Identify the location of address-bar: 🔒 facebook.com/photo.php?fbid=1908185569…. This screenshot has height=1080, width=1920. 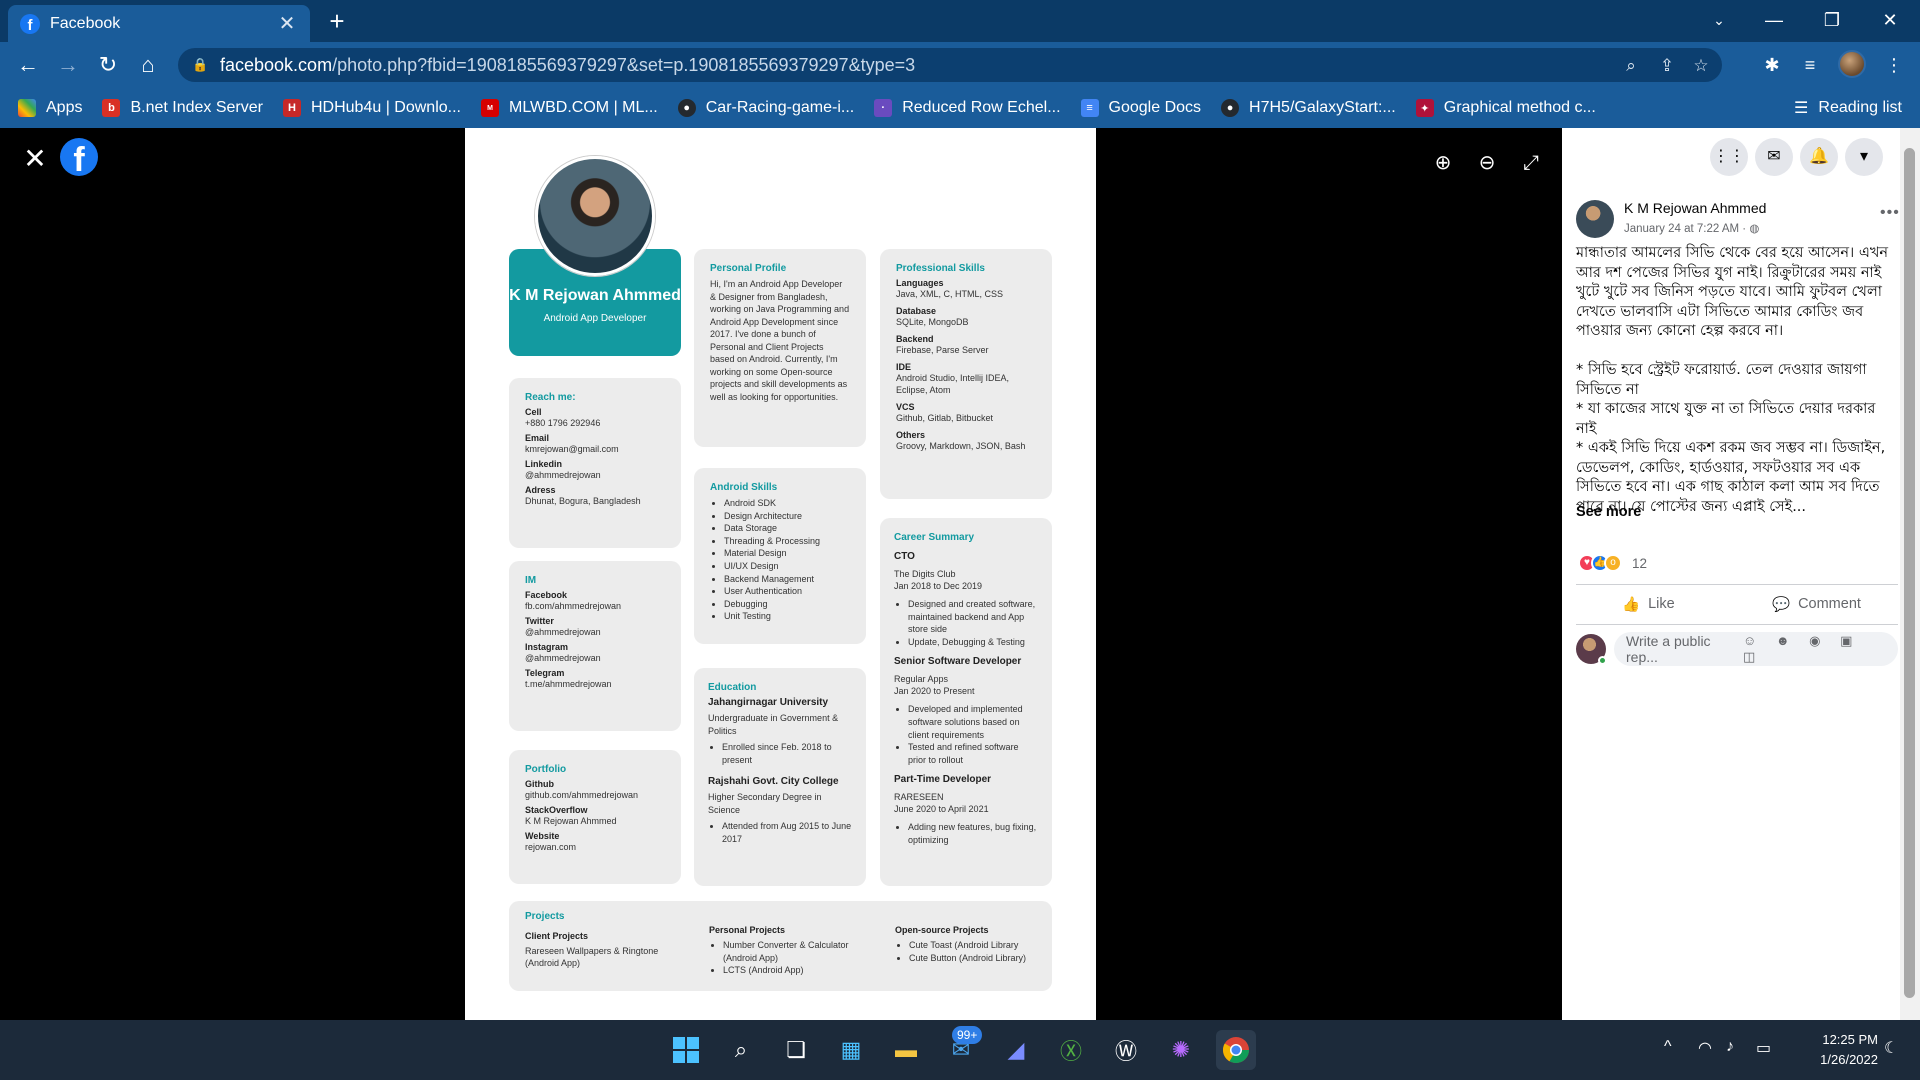
(950, 65).